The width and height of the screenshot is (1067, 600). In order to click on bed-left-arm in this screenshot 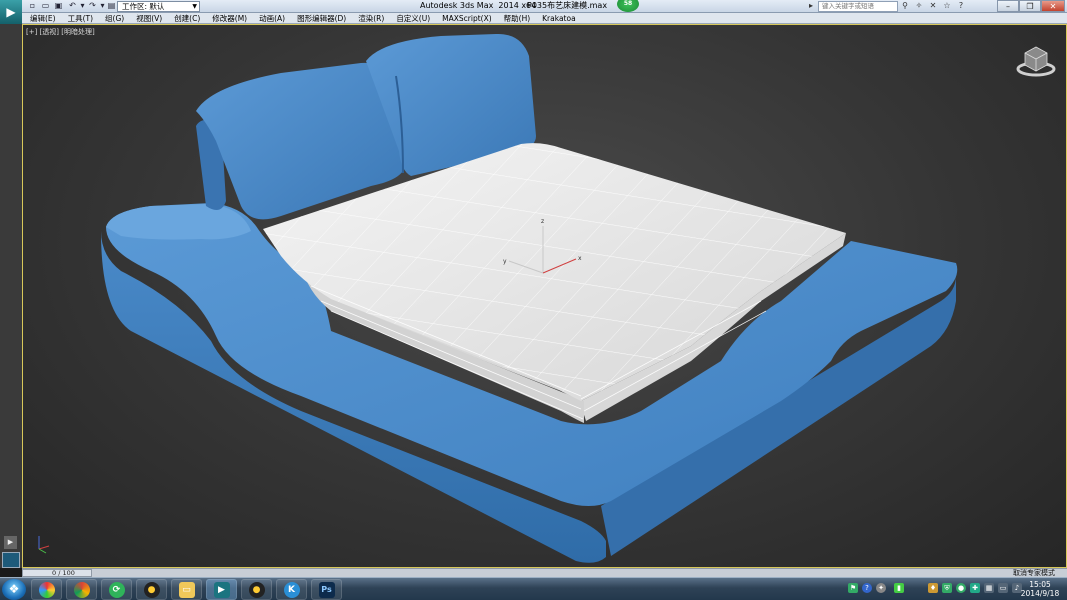, I will do `click(178, 222)`.